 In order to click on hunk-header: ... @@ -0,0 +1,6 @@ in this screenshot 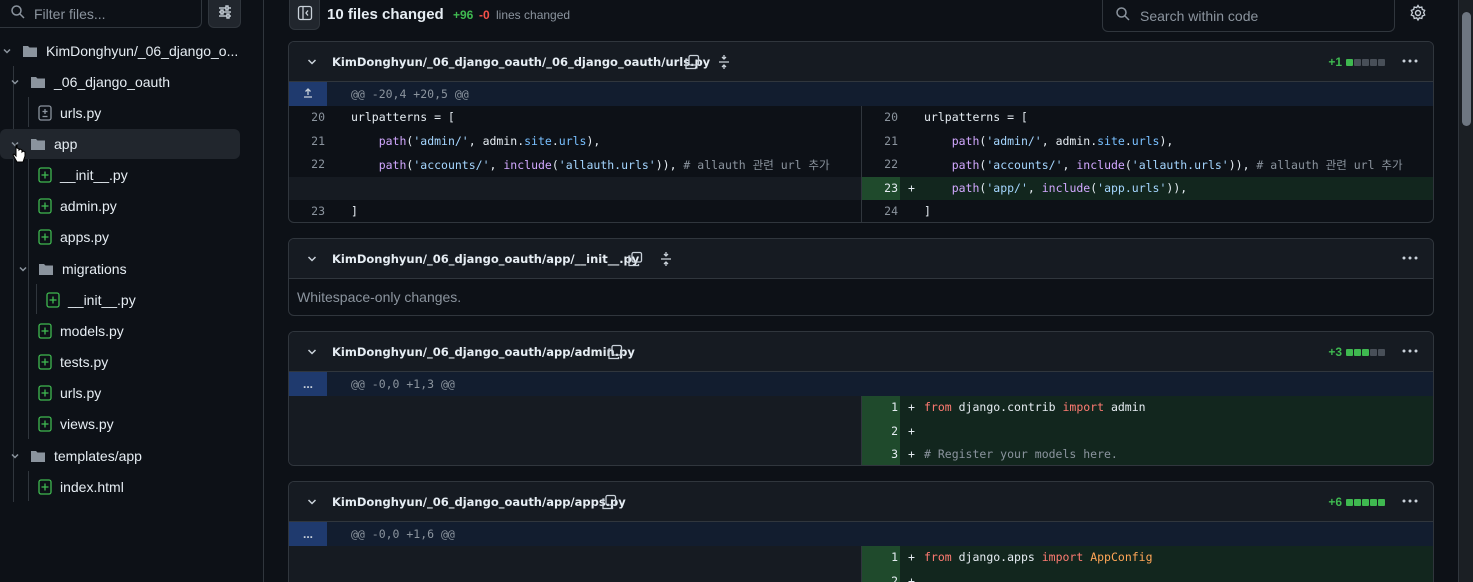, I will do `click(861, 534)`.